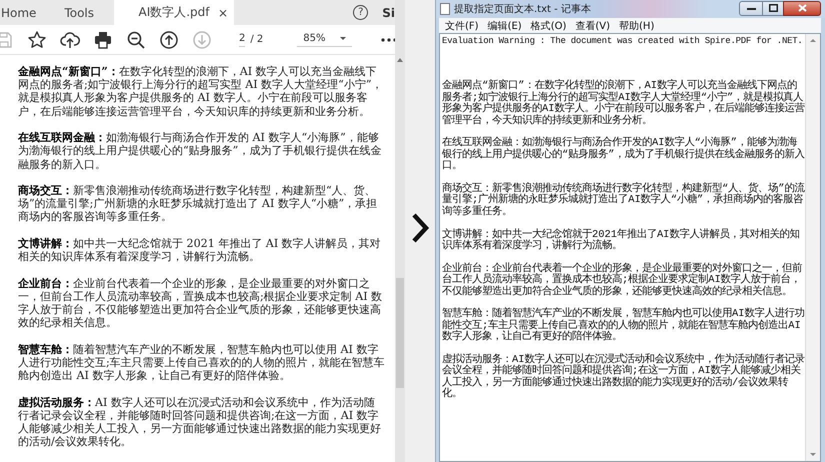 This screenshot has width=825, height=462. I want to click on tab: AI数字人.pdf ×, so click(174, 12).